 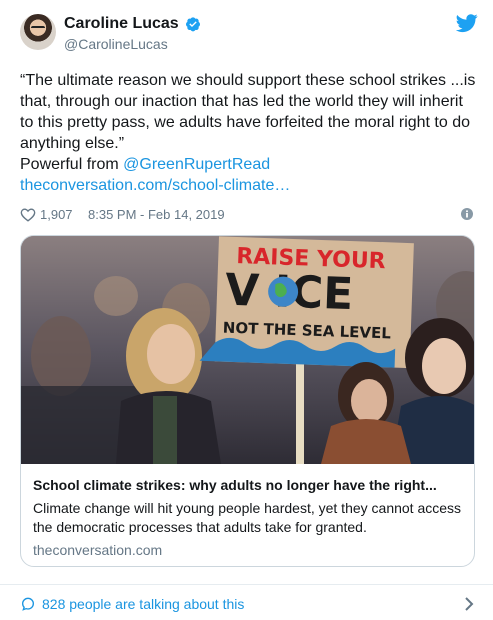 What do you see at coordinates (98, 550) in the screenshot?
I see `article-domain: theconversation.com` at bounding box center [98, 550].